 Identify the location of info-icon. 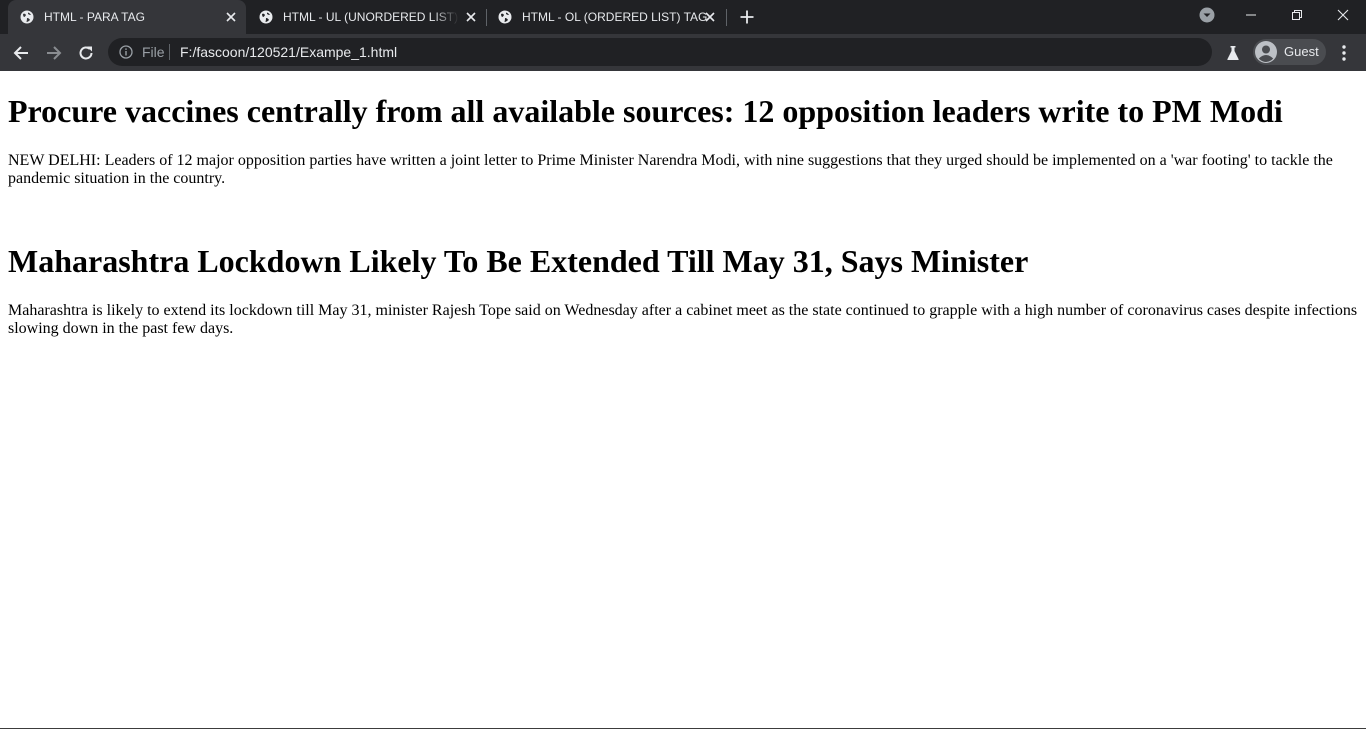
(126, 52).